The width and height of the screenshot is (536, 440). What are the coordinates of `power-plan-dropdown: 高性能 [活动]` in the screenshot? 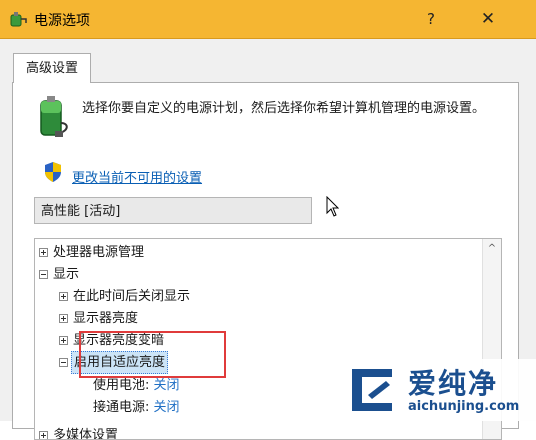 It's located at (173, 210).